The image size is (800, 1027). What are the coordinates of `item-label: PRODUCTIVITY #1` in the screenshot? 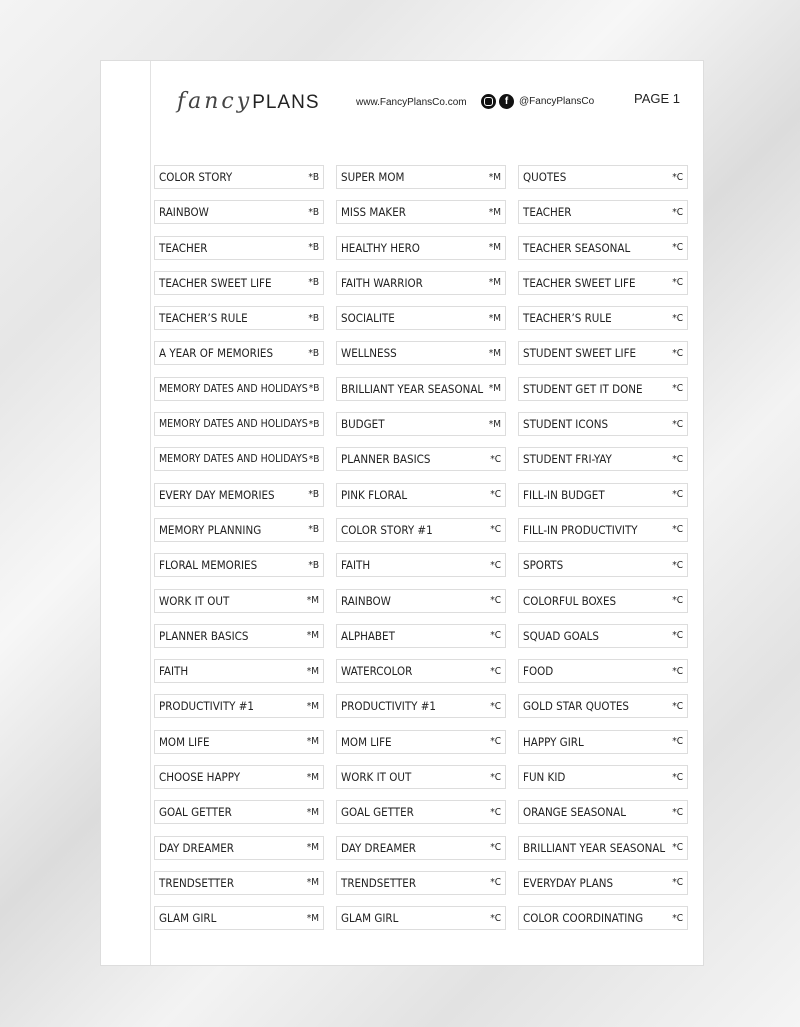 It's located at (206, 706).